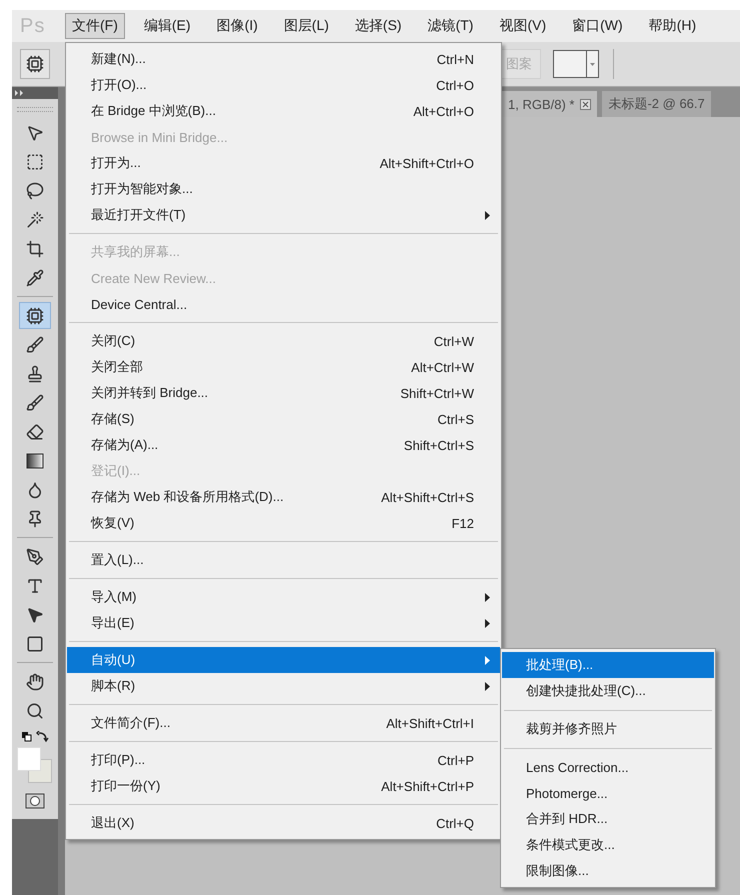 The width and height of the screenshot is (740, 895). I want to click on menu-item: 文件简介(F)... Alt+Shift+Ctrl+I, so click(283, 723).